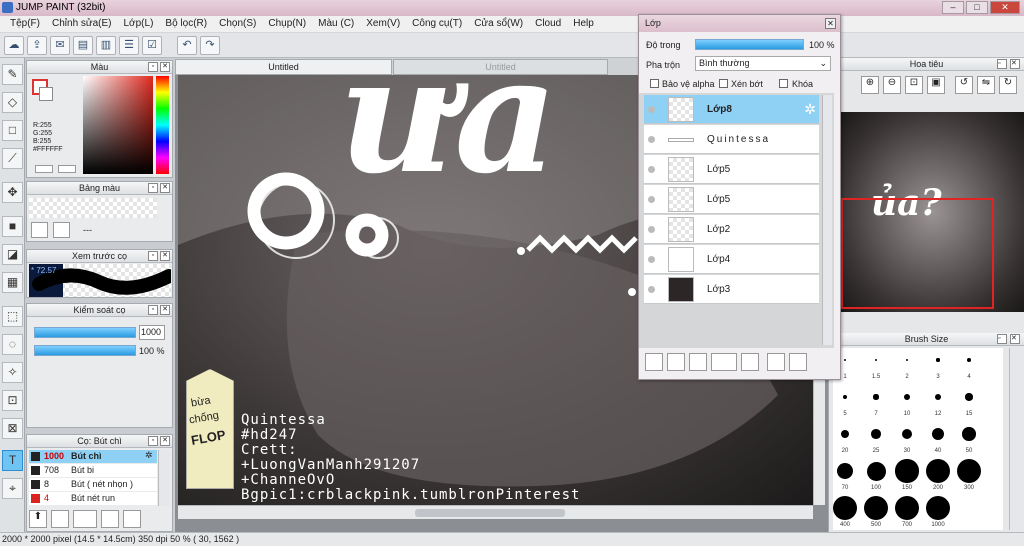 The image size is (1024, 546). Describe the element at coordinates (93, 456) in the screenshot. I see `brush-item: 1000 Bút chì ✲` at that location.